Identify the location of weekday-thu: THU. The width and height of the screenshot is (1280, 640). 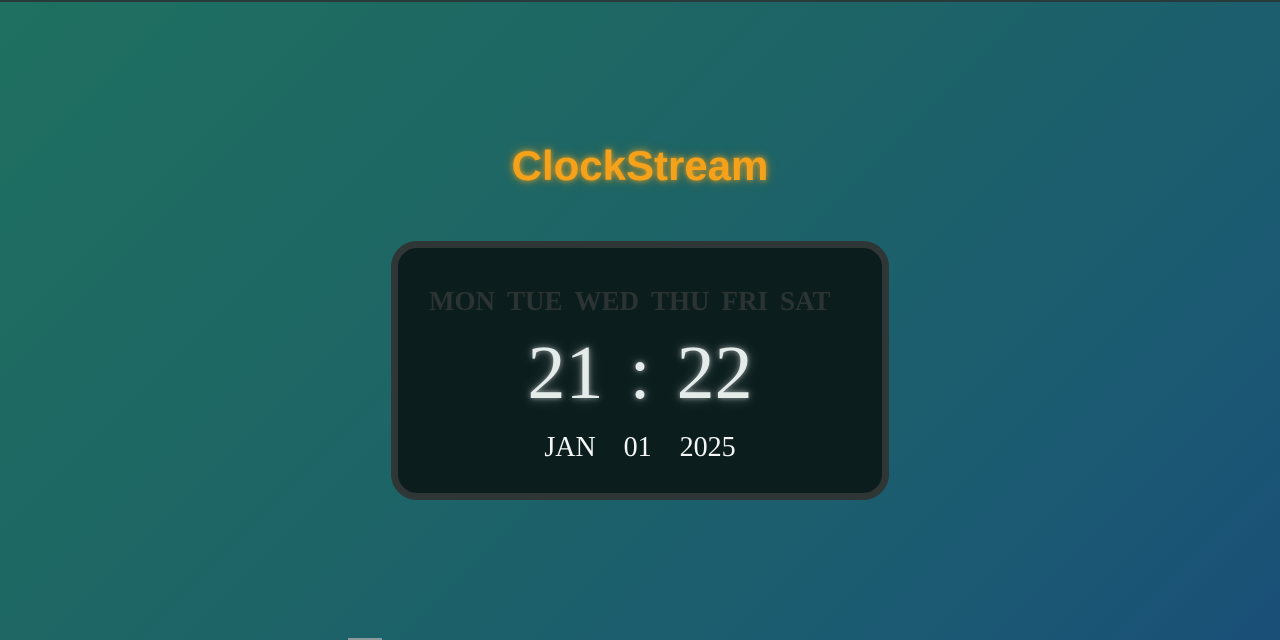
(680, 301).